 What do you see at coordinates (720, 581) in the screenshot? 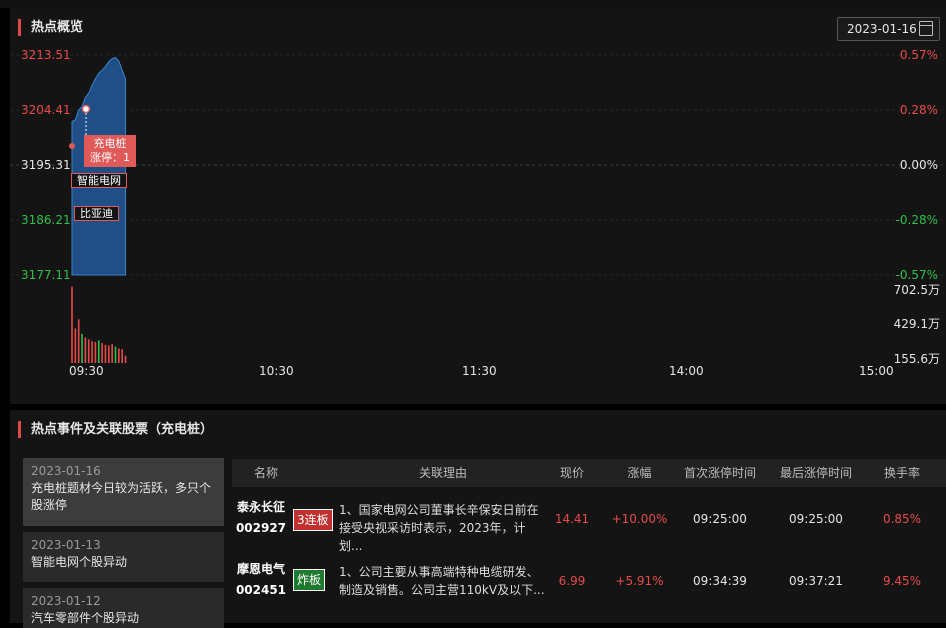
I see `first-limit-time: 09:34:39` at bounding box center [720, 581].